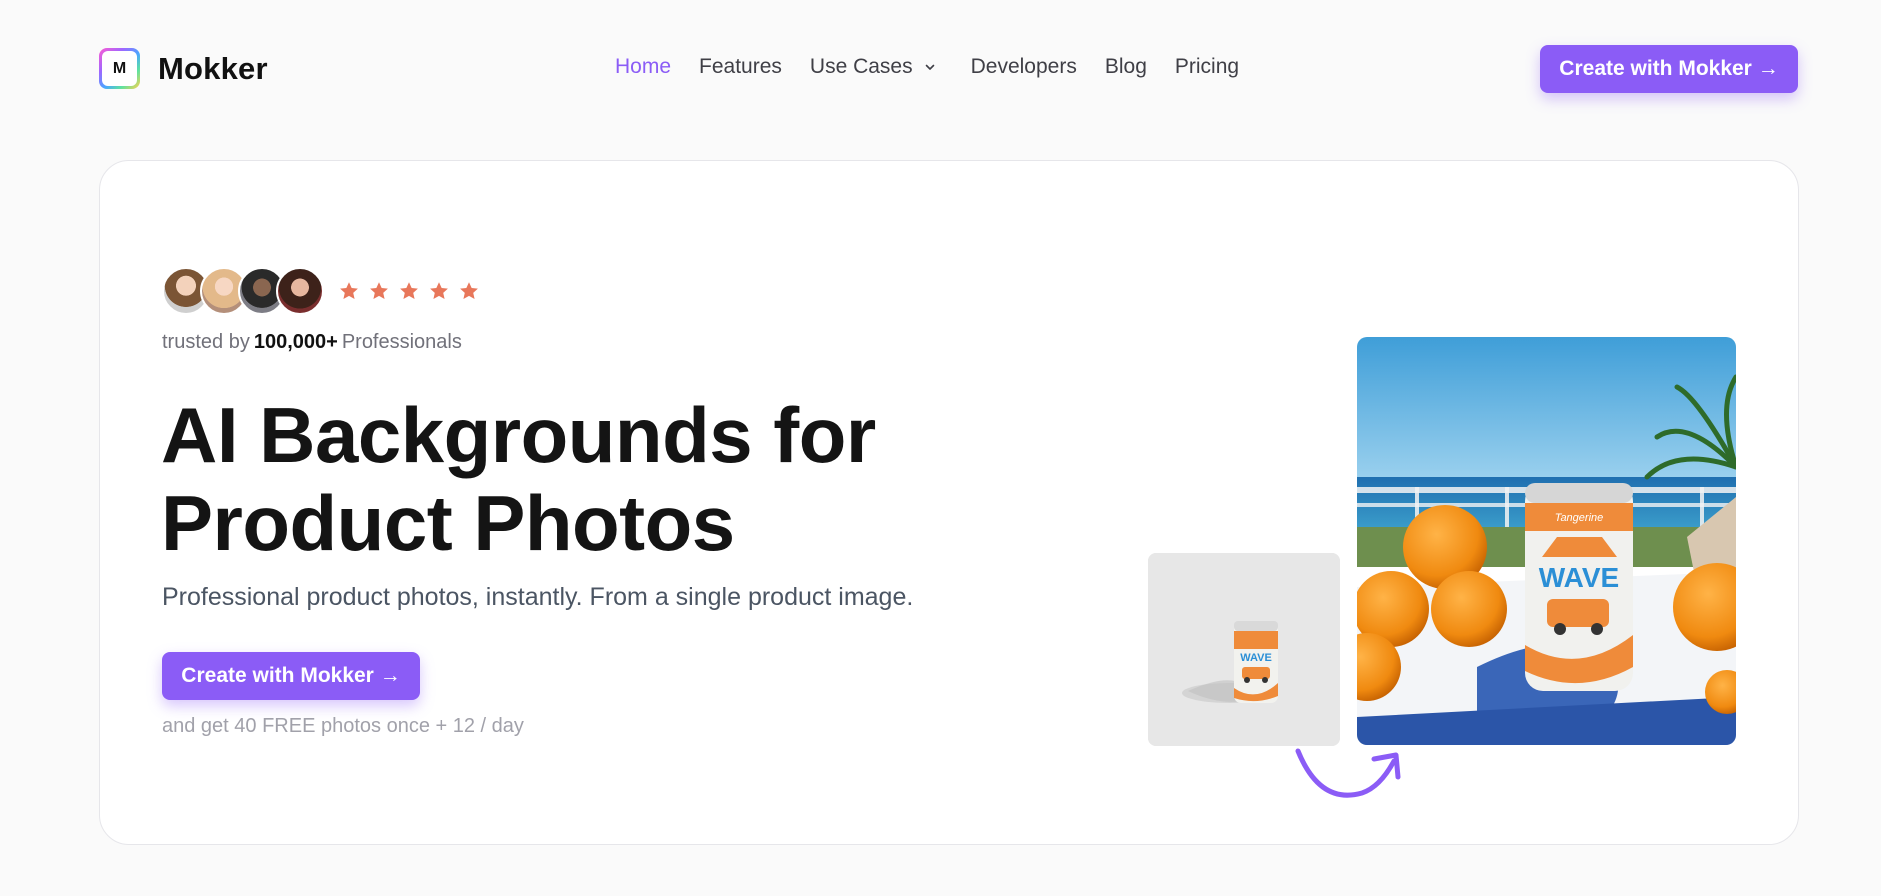 Image resolution: width=1881 pixels, height=896 pixels. I want to click on nav-features: Features, so click(740, 67).